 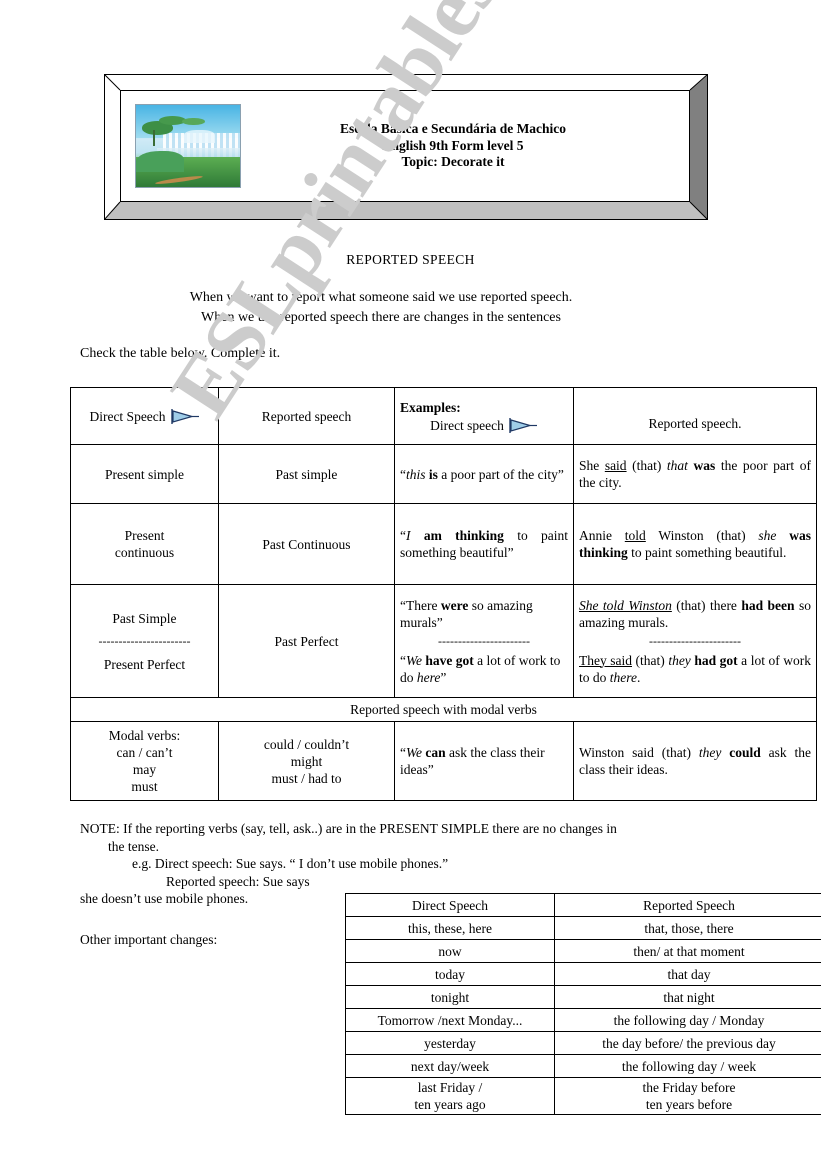 What do you see at coordinates (450, 1043) in the screenshot?
I see `changes-cell-direct: yesterday` at bounding box center [450, 1043].